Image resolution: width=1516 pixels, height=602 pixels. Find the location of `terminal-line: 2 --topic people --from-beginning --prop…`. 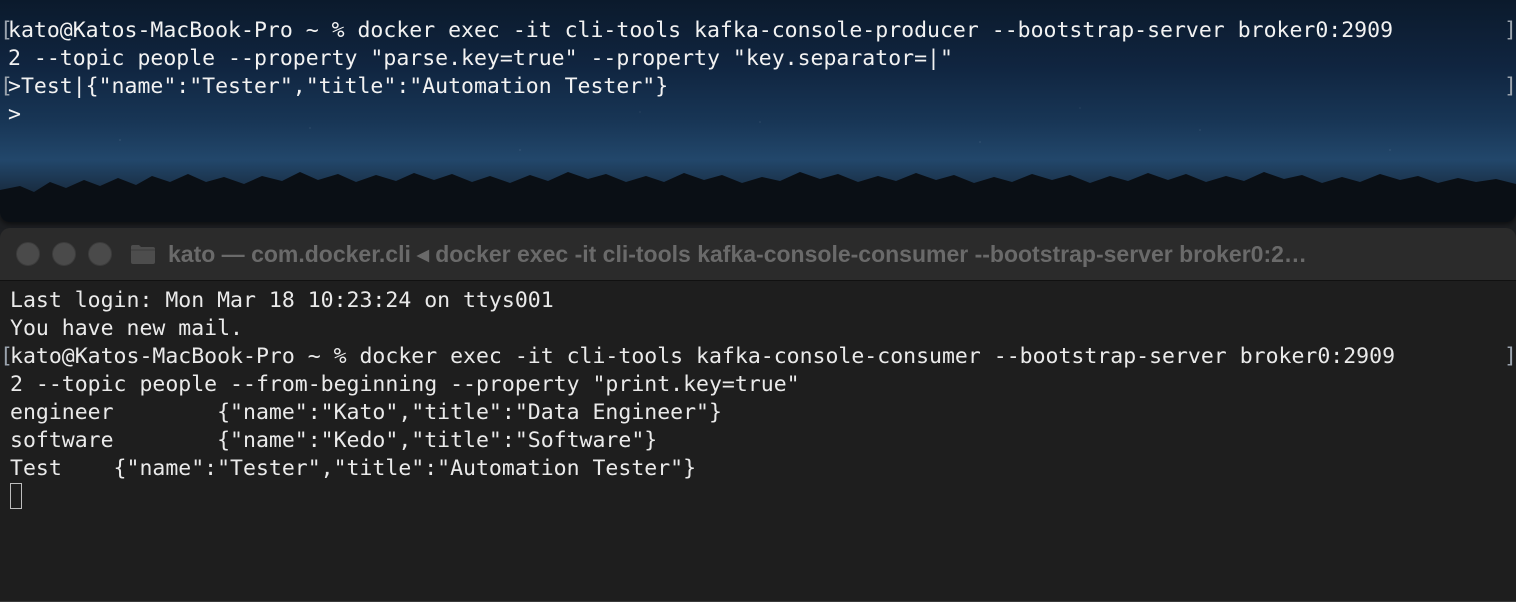

terminal-line: 2 --topic people --from-beginning --prop… is located at coordinates (405, 384).